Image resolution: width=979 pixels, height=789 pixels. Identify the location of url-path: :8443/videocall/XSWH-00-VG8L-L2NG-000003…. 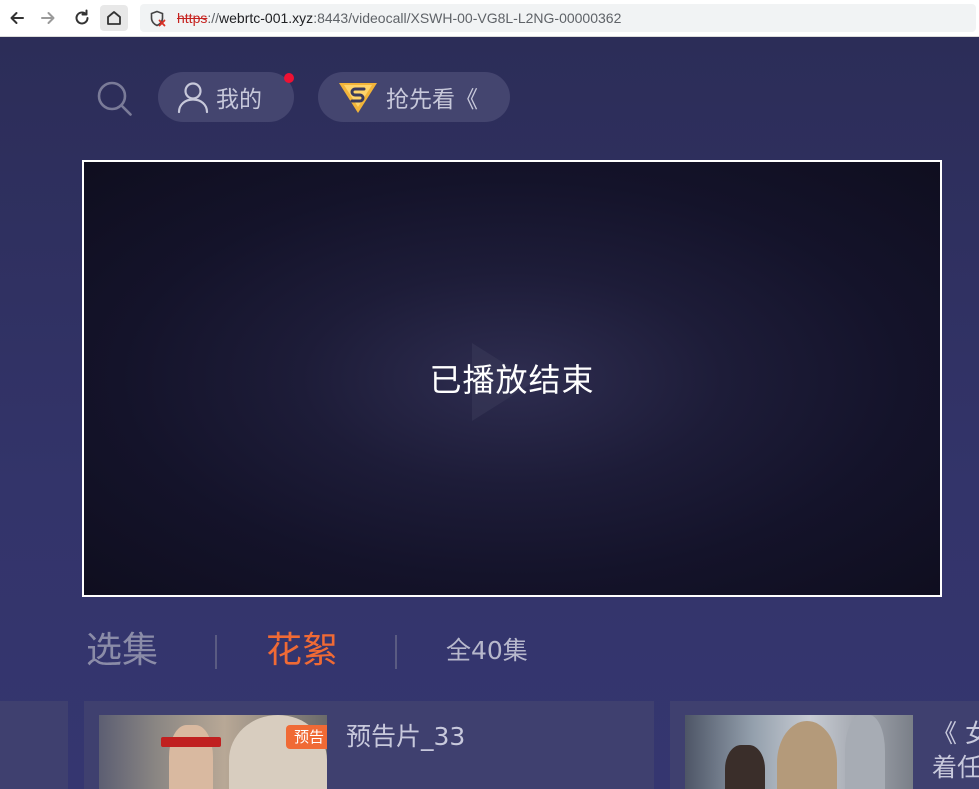
(467, 18).